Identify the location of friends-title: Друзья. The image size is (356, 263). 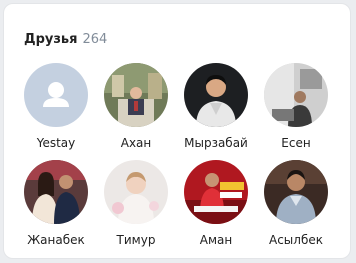
(50, 39).